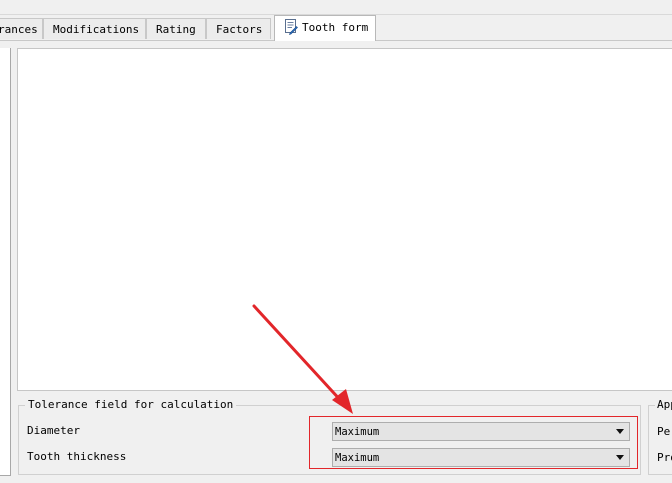 This screenshot has height=483, width=672. What do you see at coordinates (481, 457) in the screenshot?
I see `tooth-thickness-select: Maximum` at bounding box center [481, 457].